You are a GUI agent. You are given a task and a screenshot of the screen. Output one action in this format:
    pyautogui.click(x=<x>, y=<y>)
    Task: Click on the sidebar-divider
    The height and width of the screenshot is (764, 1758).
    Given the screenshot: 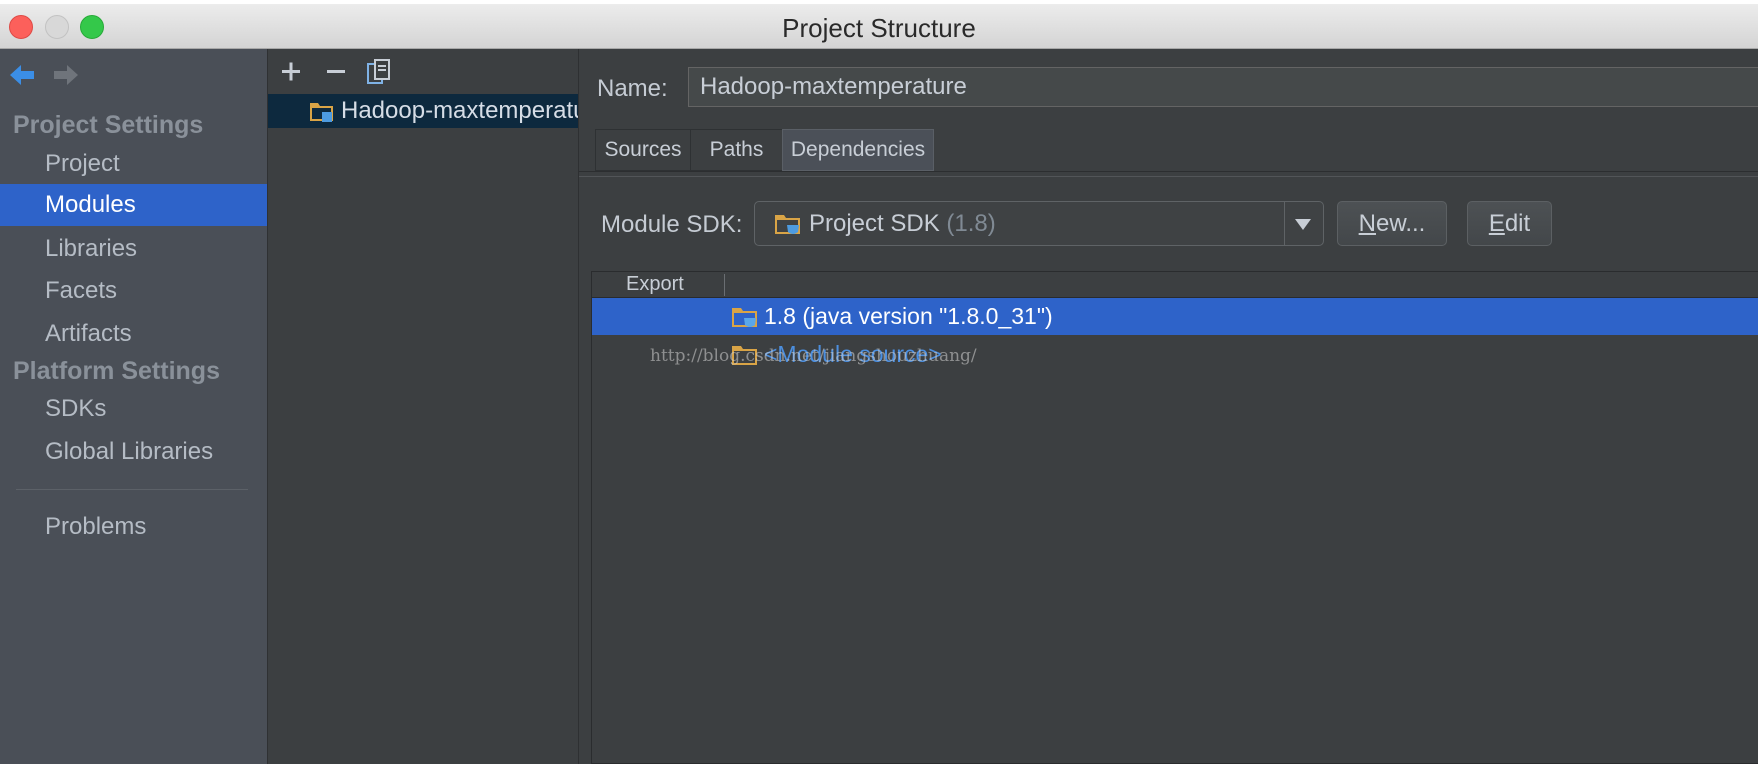 What is the action you would take?
    pyautogui.click(x=132, y=489)
    